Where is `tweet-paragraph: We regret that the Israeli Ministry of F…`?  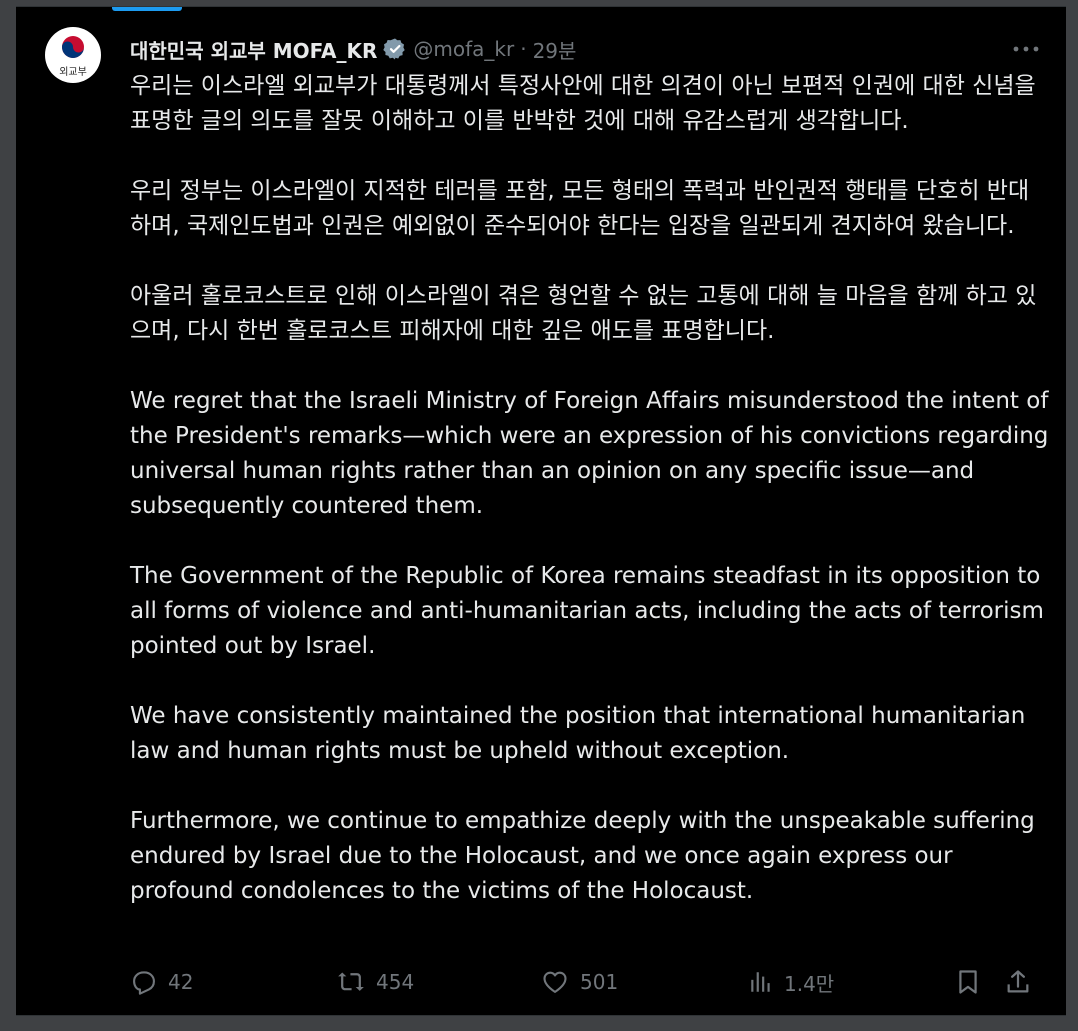 tweet-paragraph: We regret that the Israeli Ministry of F… is located at coordinates (589, 453).